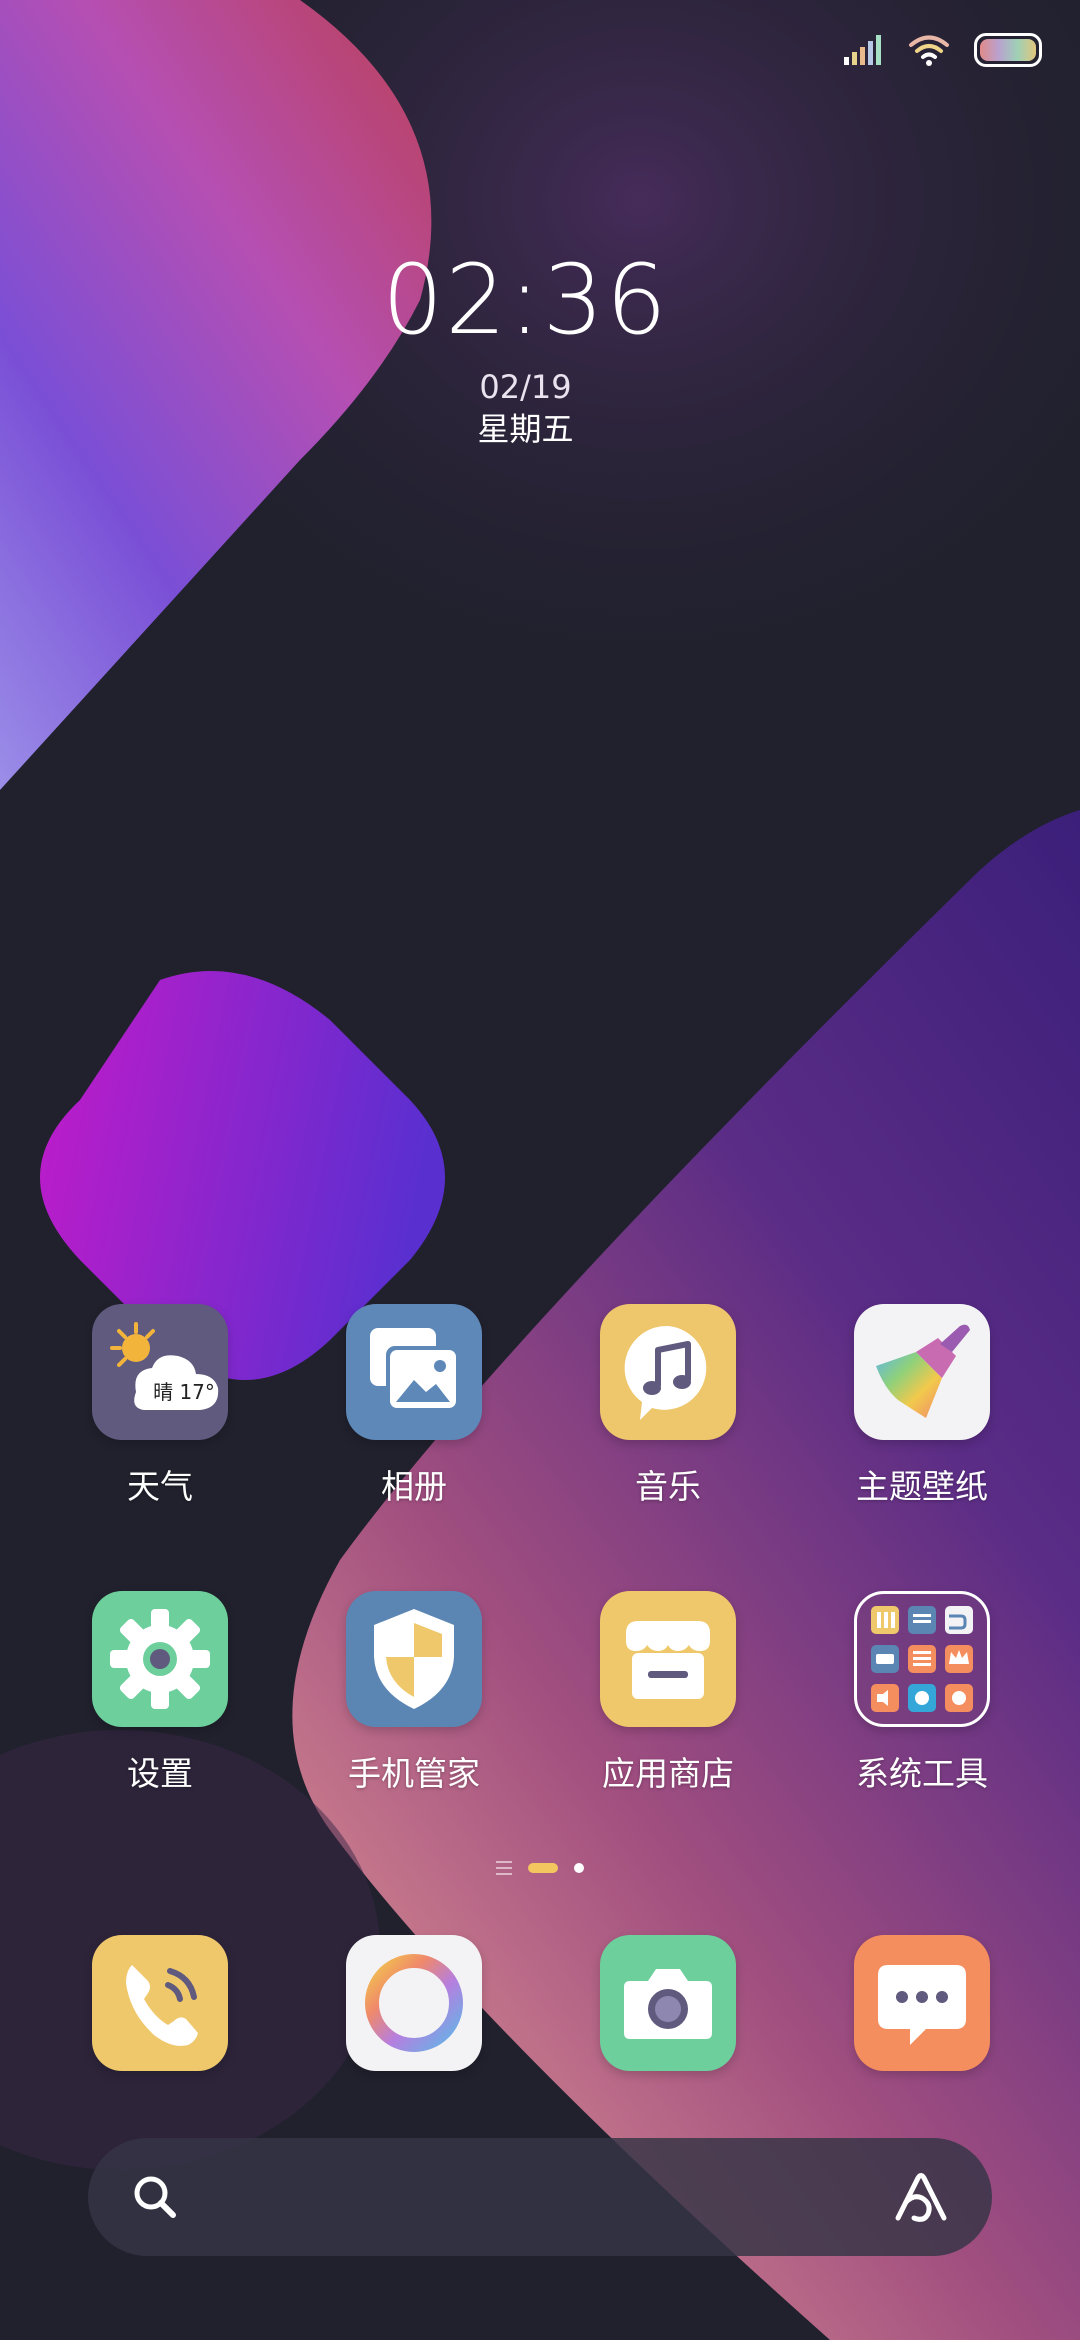 This screenshot has height=2340, width=1080. I want to click on folder-icon, so click(922, 1659).